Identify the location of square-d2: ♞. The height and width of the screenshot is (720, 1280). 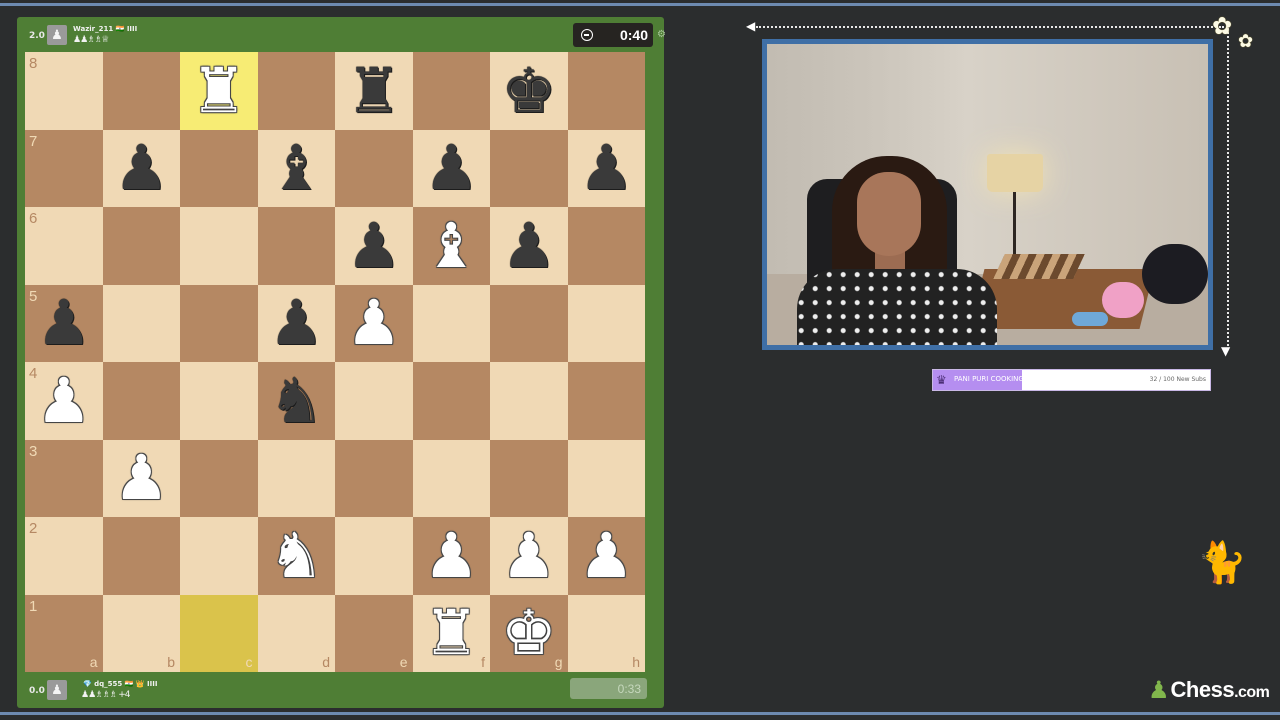
(296, 556).